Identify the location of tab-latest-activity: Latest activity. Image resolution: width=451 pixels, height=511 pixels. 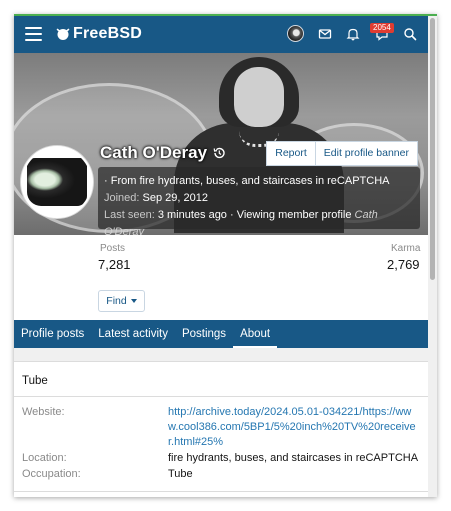
(133, 334).